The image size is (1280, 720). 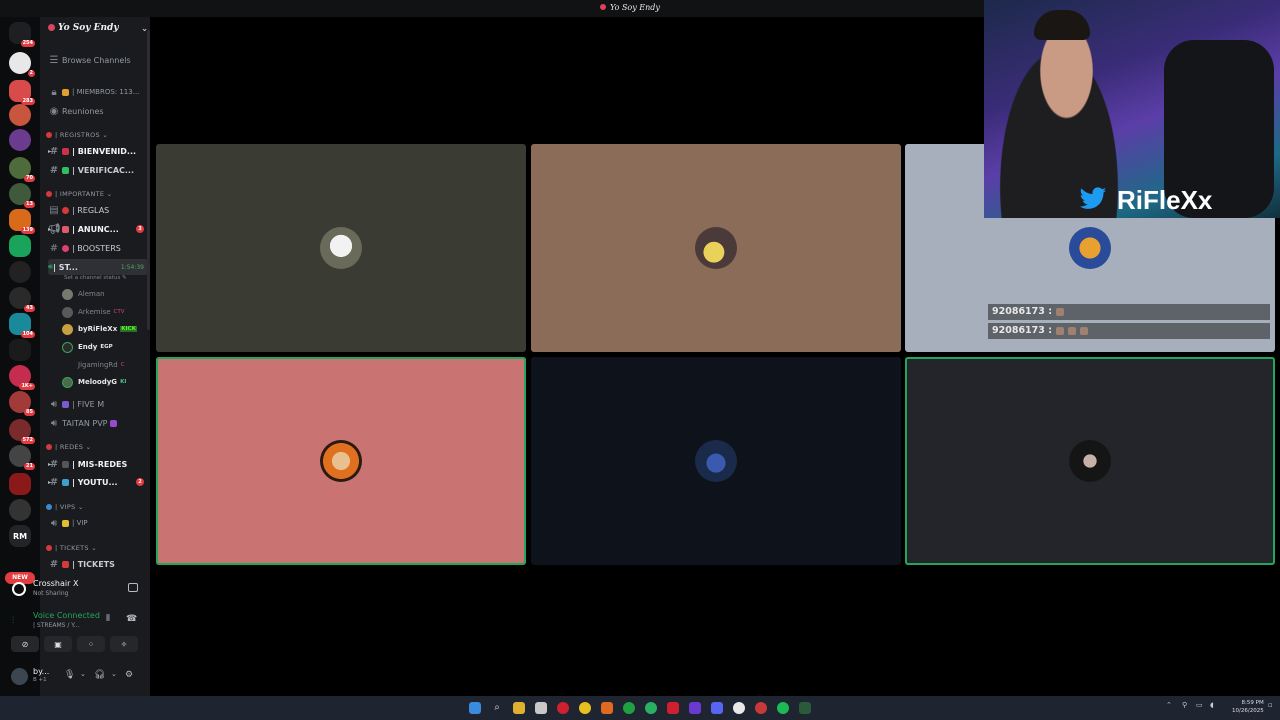 What do you see at coordinates (66, 615) in the screenshot?
I see `voice-status: Voice Connected` at bounding box center [66, 615].